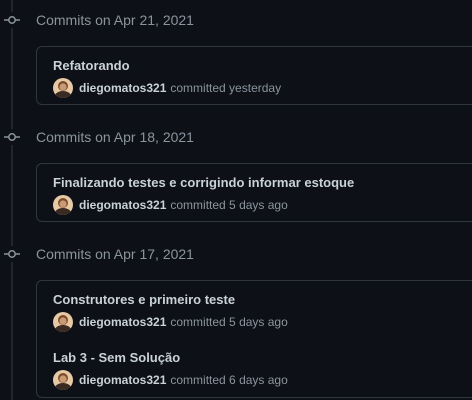 The width and height of the screenshot is (472, 400). Describe the element at coordinates (229, 380) in the screenshot. I see `commit-time: committed 6 days ago` at that location.